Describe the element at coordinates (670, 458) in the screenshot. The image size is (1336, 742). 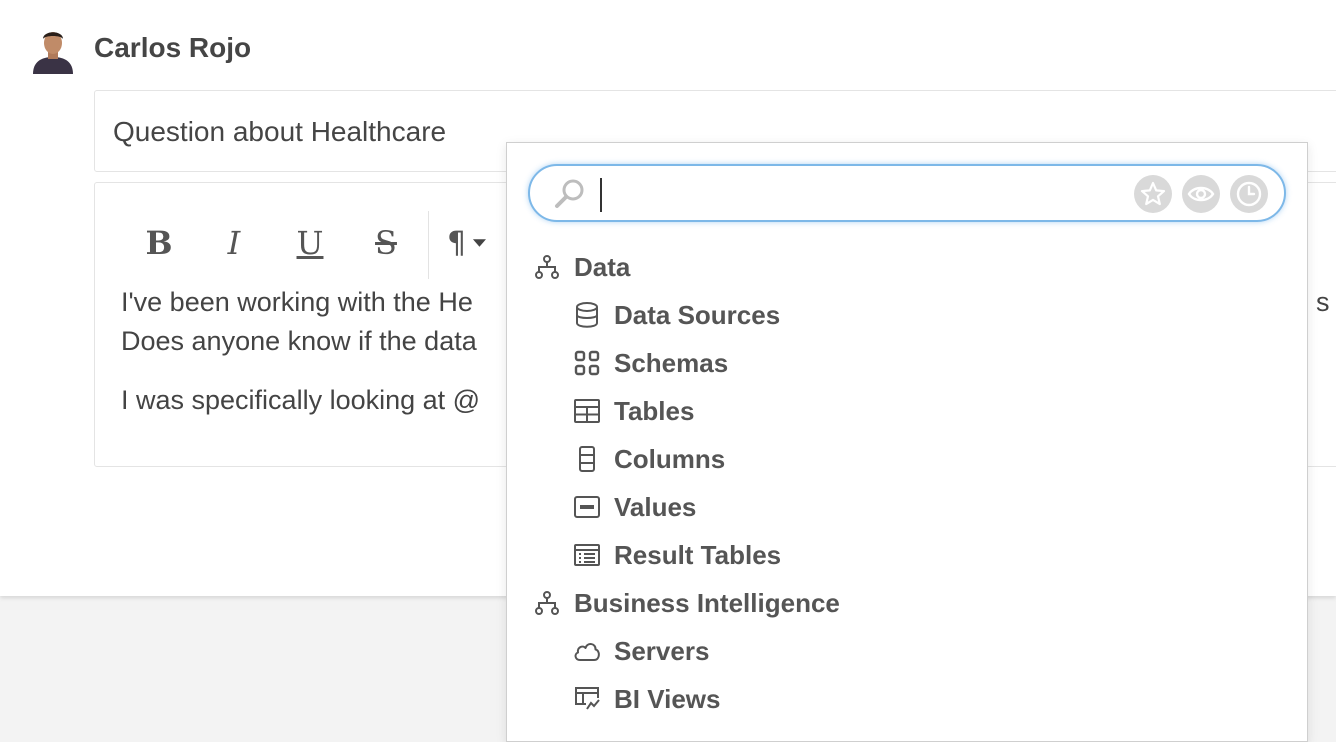
I see `menu-item-label: Columns` at that location.